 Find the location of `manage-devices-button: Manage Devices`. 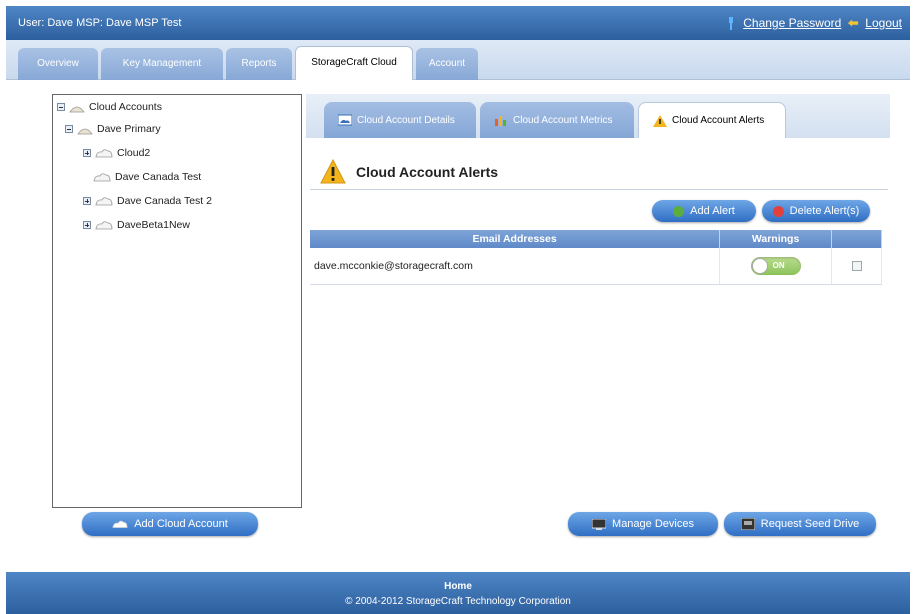

manage-devices-button: Manage Devices is located at coordinates (643, 524).